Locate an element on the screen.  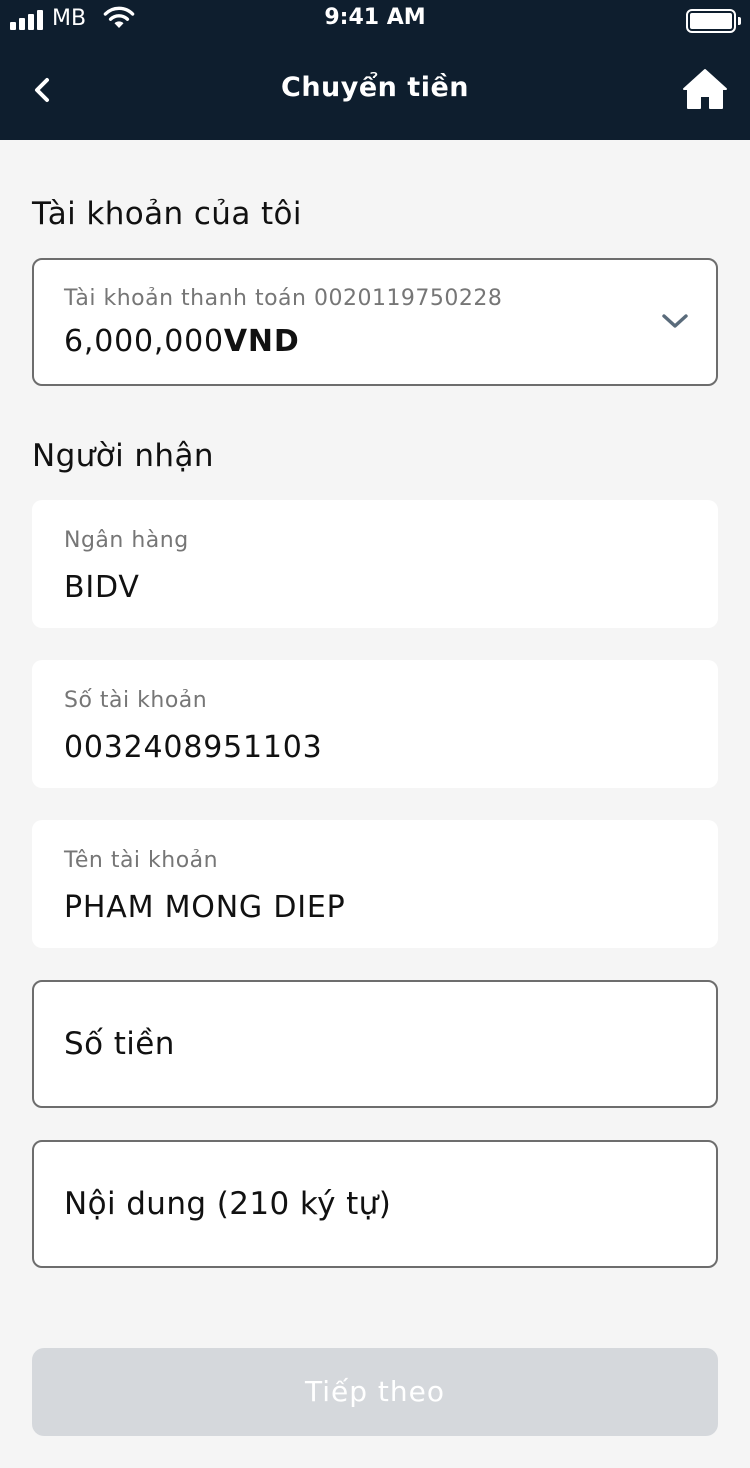
home-icon is located at coordinates (705, 89).